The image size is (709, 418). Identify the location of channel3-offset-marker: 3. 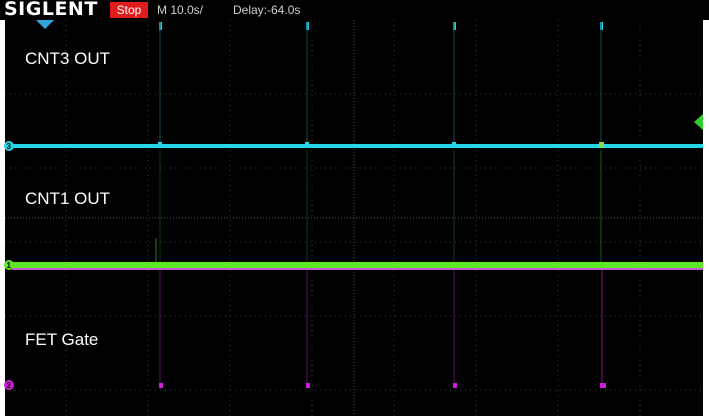
(9, 146).